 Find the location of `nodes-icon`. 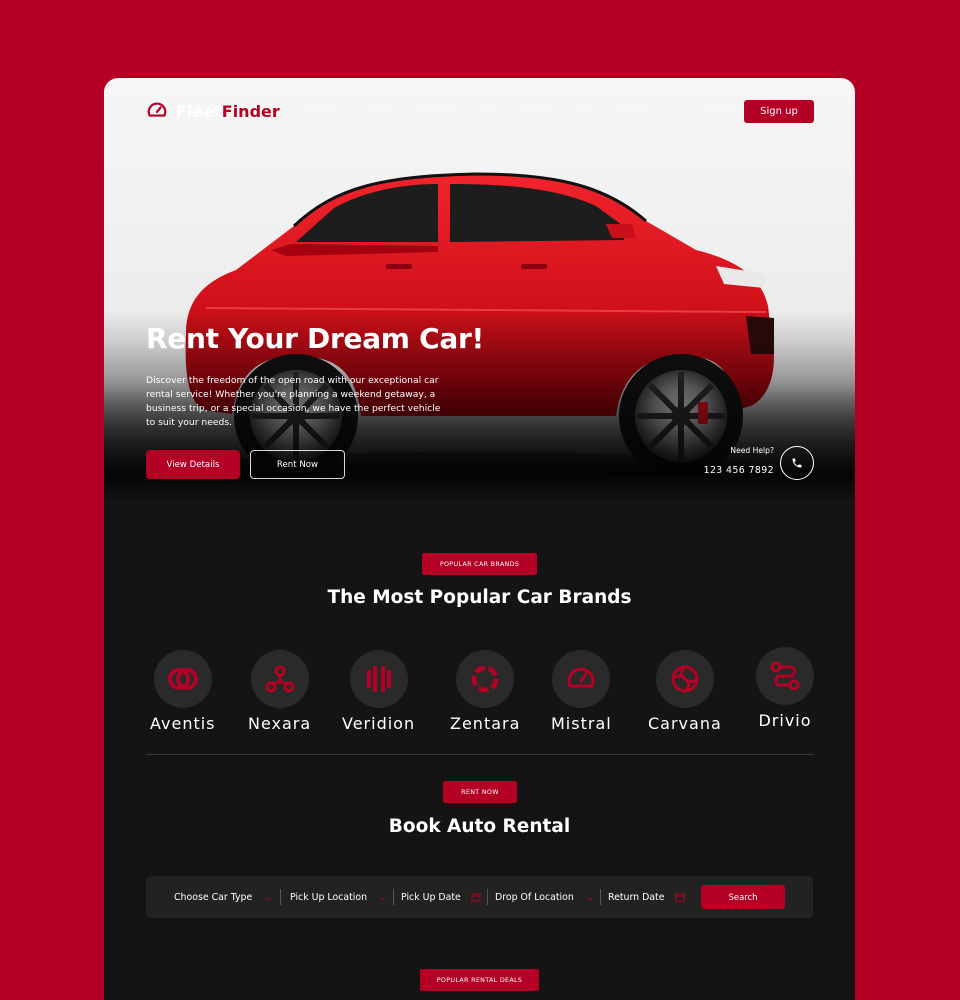

nodes-icon is located at coordinates (280, 679).